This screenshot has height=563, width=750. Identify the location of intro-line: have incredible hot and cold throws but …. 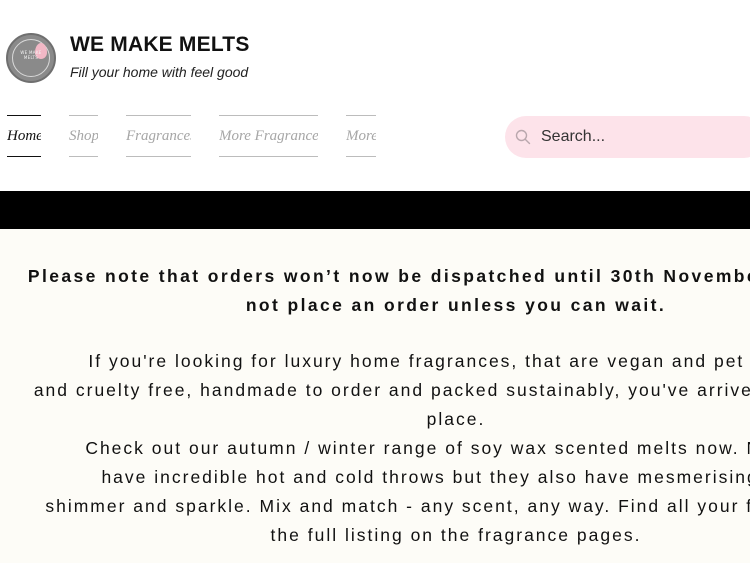
(425, 477).